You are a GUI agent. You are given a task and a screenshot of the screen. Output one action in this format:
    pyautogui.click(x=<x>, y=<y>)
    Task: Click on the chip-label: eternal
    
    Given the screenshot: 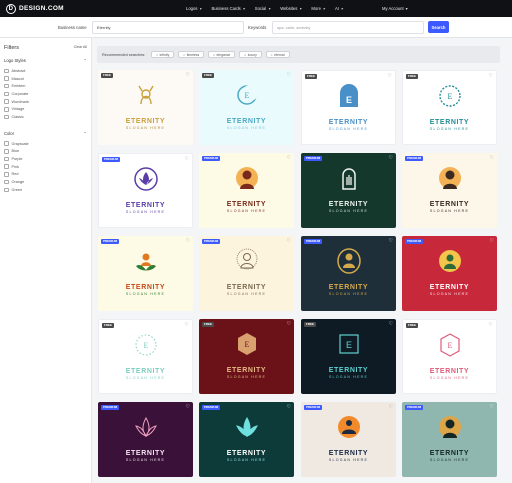 What is the action you would take?
    pyautogui.click(x=279, y=54)
    